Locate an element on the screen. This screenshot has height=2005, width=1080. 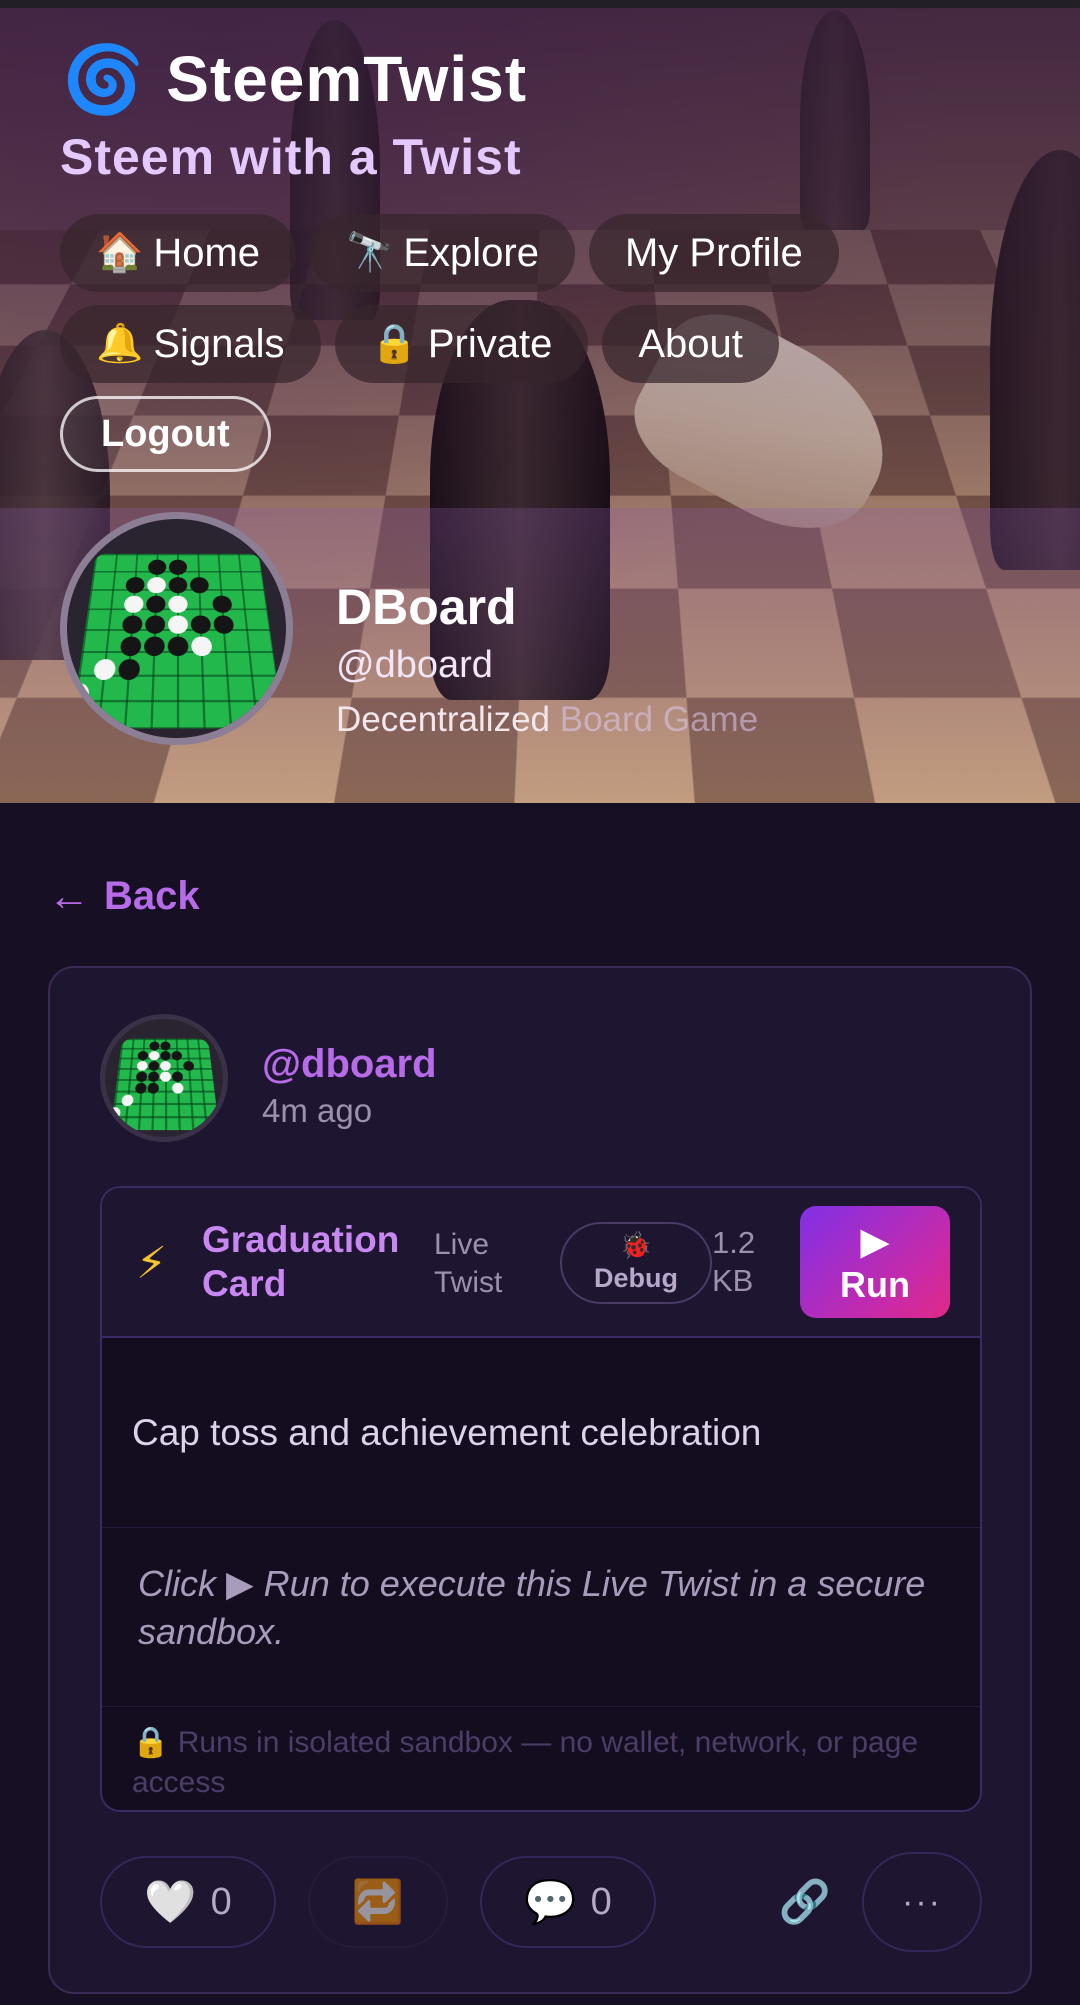
link-icon: 🔗 is located at coordinates (805, 1901).